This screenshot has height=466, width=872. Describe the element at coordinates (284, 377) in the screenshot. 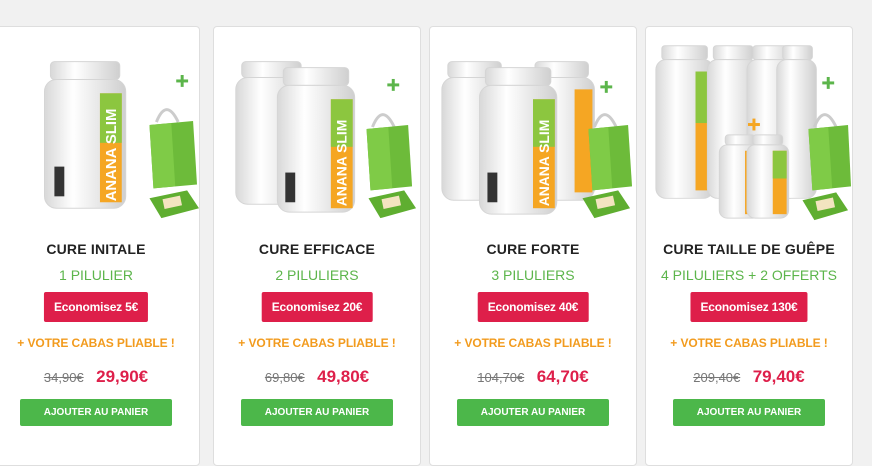

I see `old-price: 69,80€` at that location.